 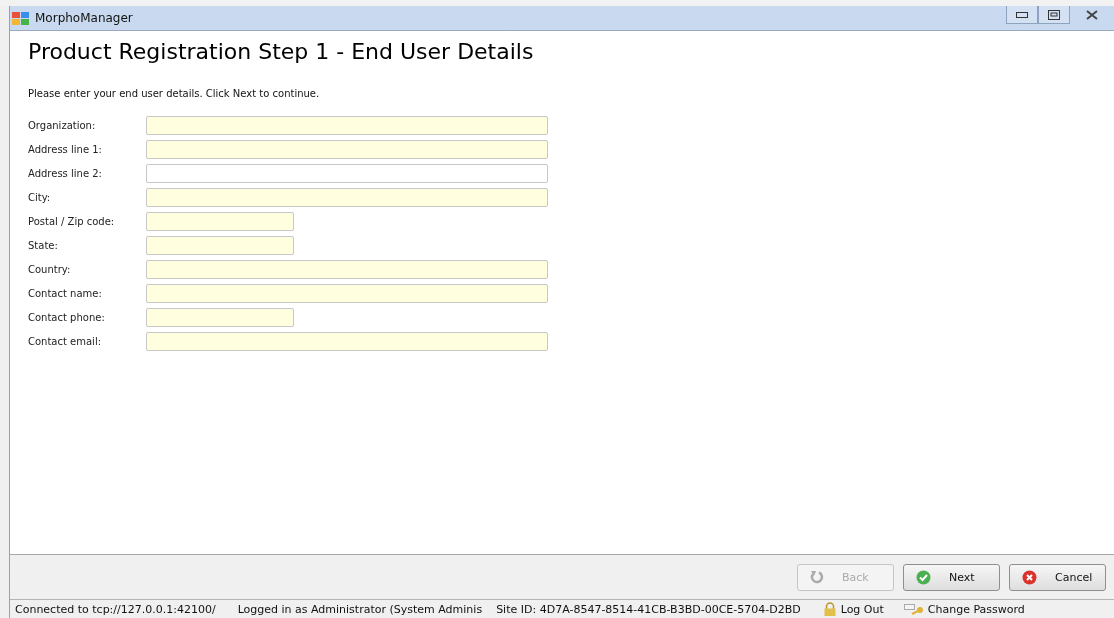 What do you see at coordinates (174, 93) in the screenshot?
I see `instructions-text: Please enter your end user details. Click Next to continue.` at bounding box center [174, 93].